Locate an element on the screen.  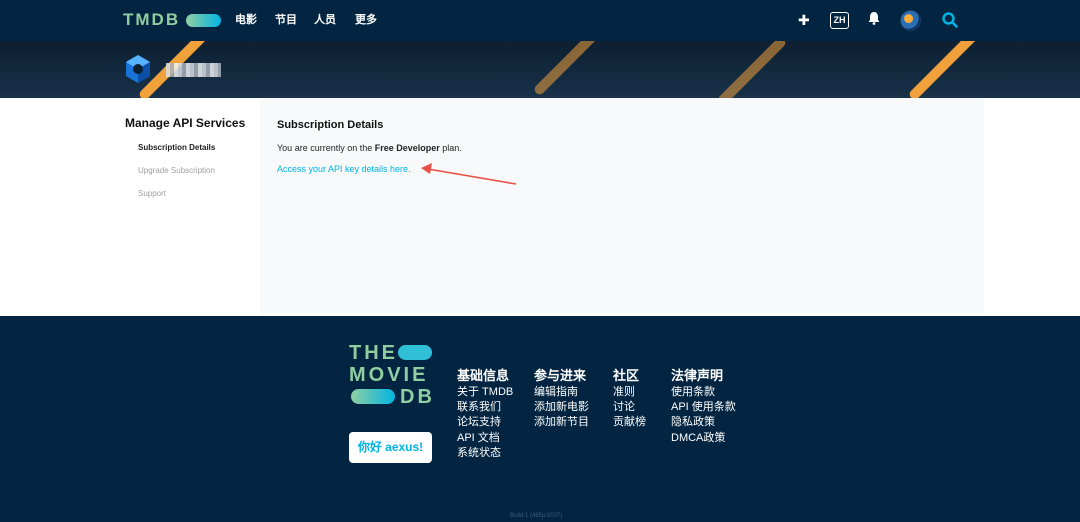
footer-logo-db: DB is located at coordinates (417, 397).